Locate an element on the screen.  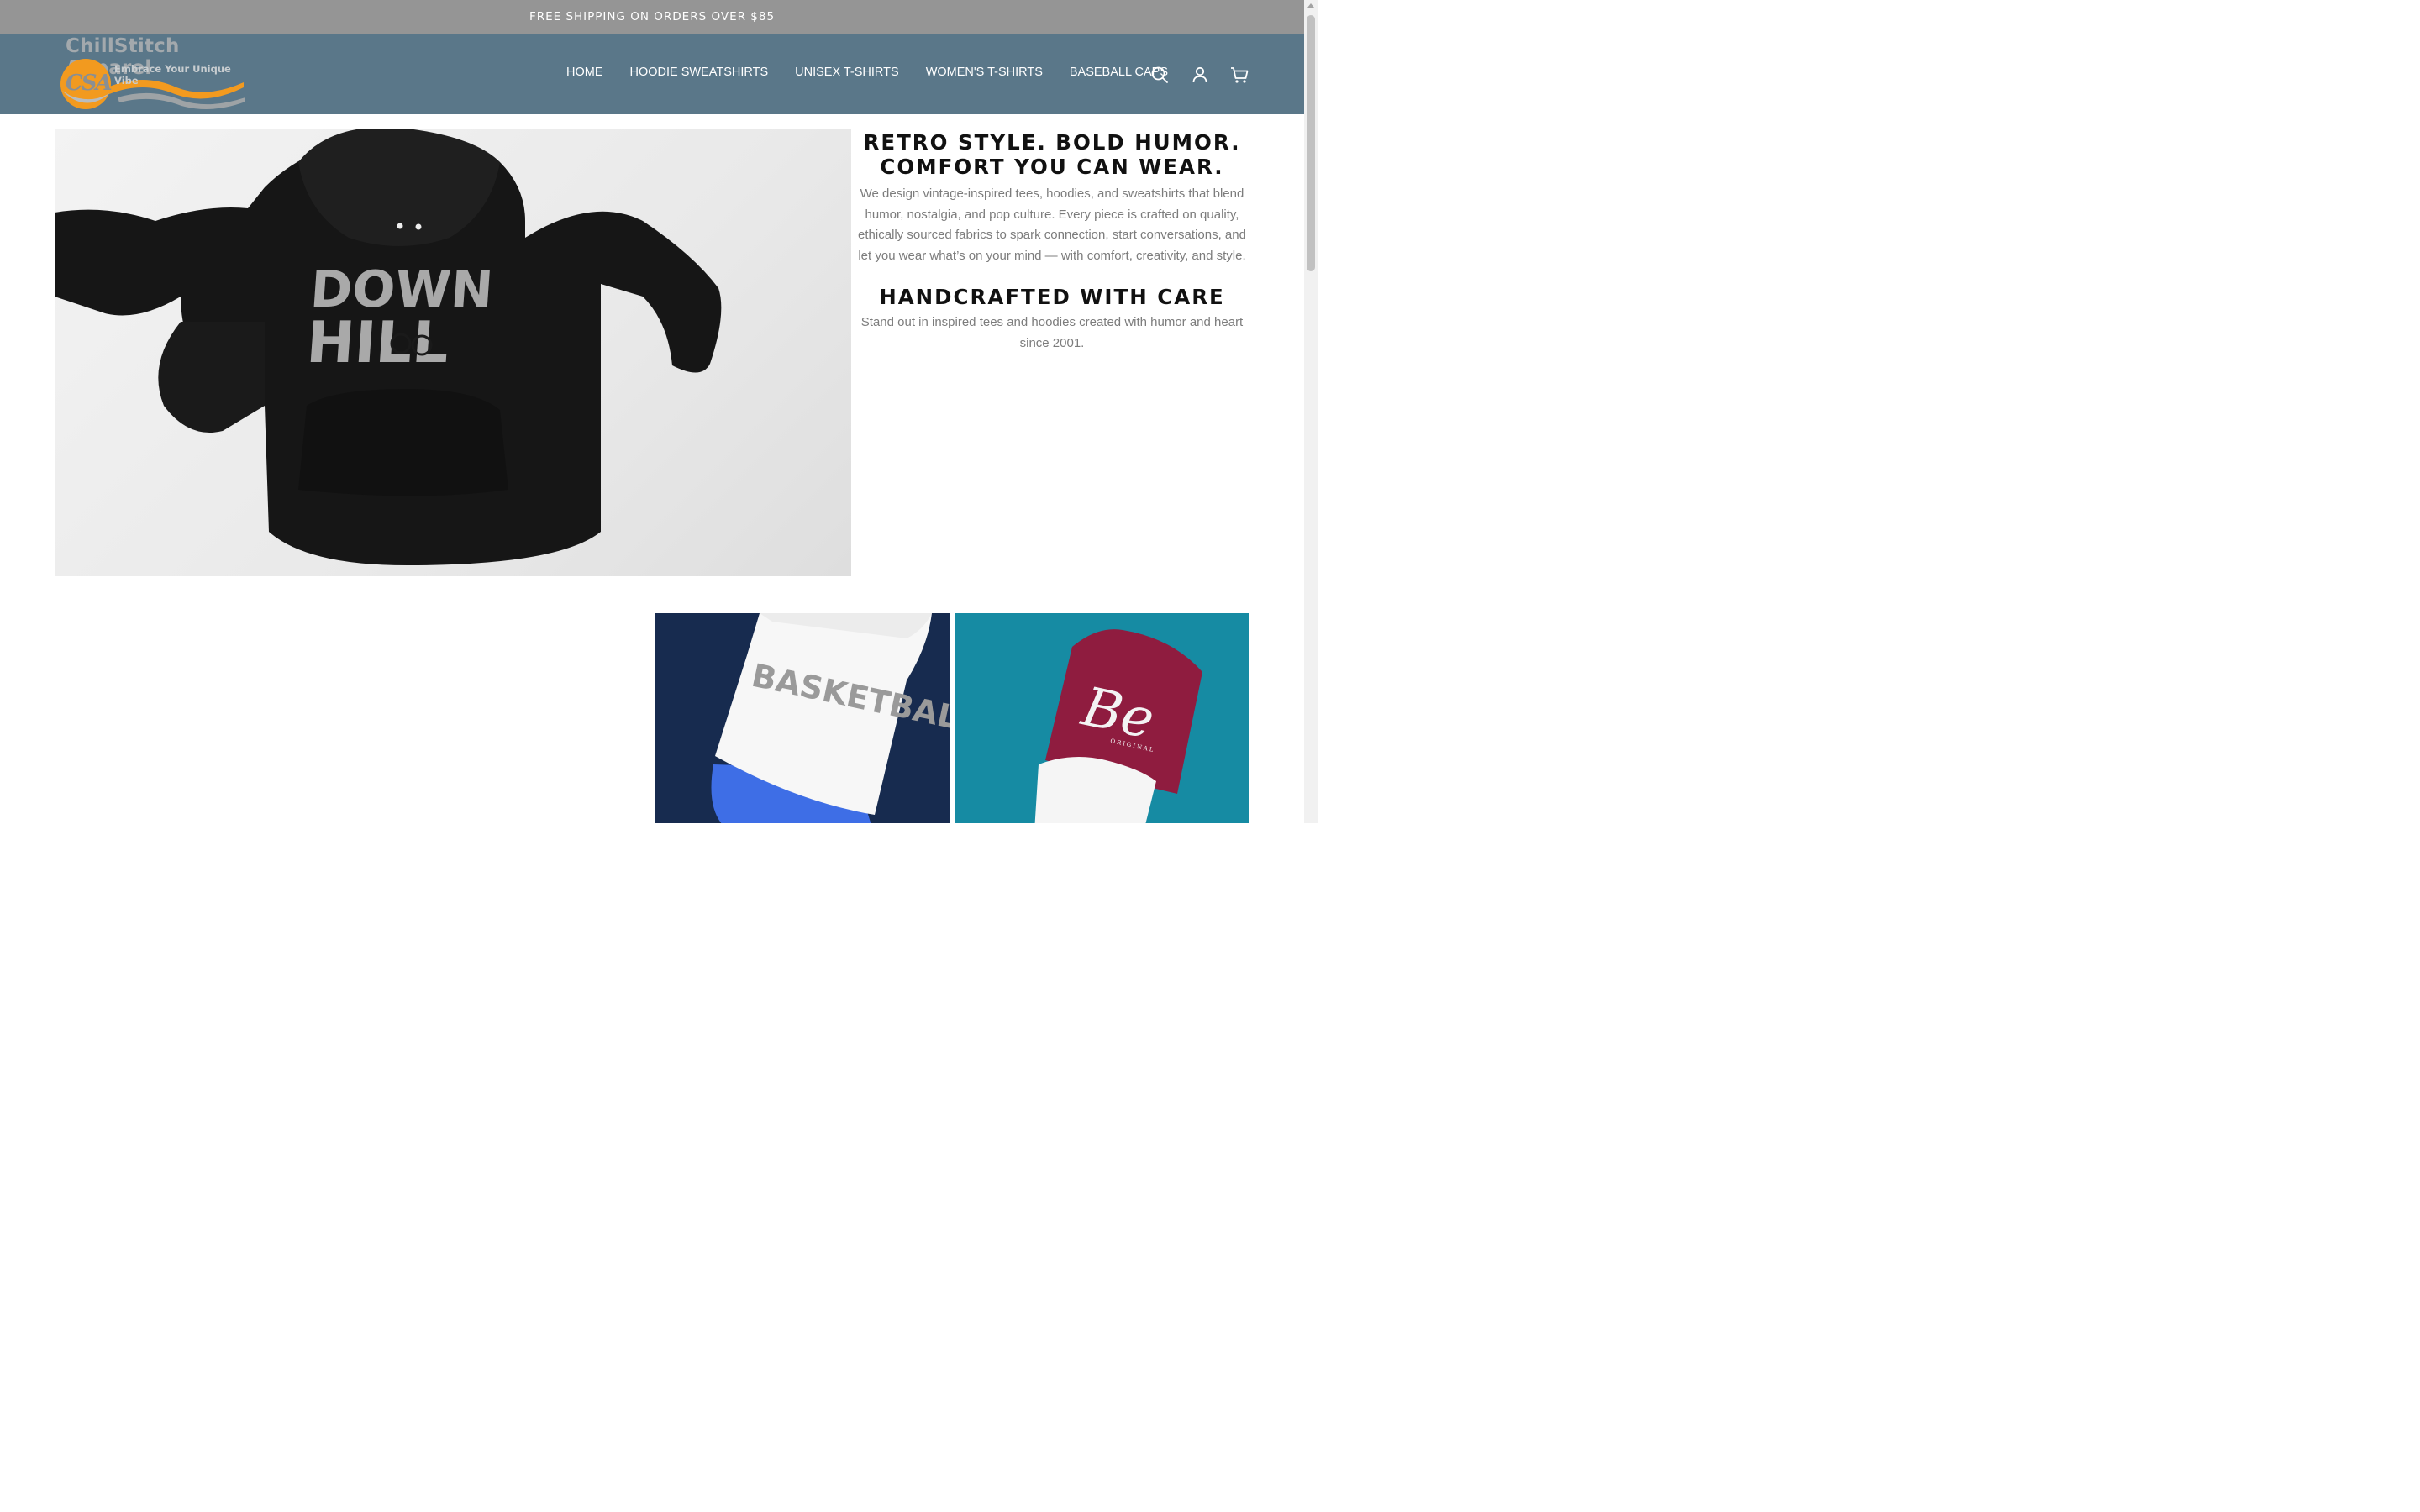
page-scrollbar is located at coordinates (1311, 411).